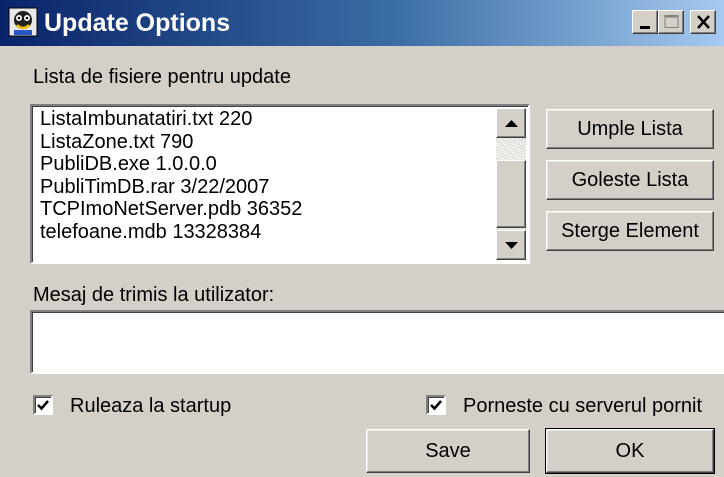  I want to click on ok-button: OK, so click(630, 451).